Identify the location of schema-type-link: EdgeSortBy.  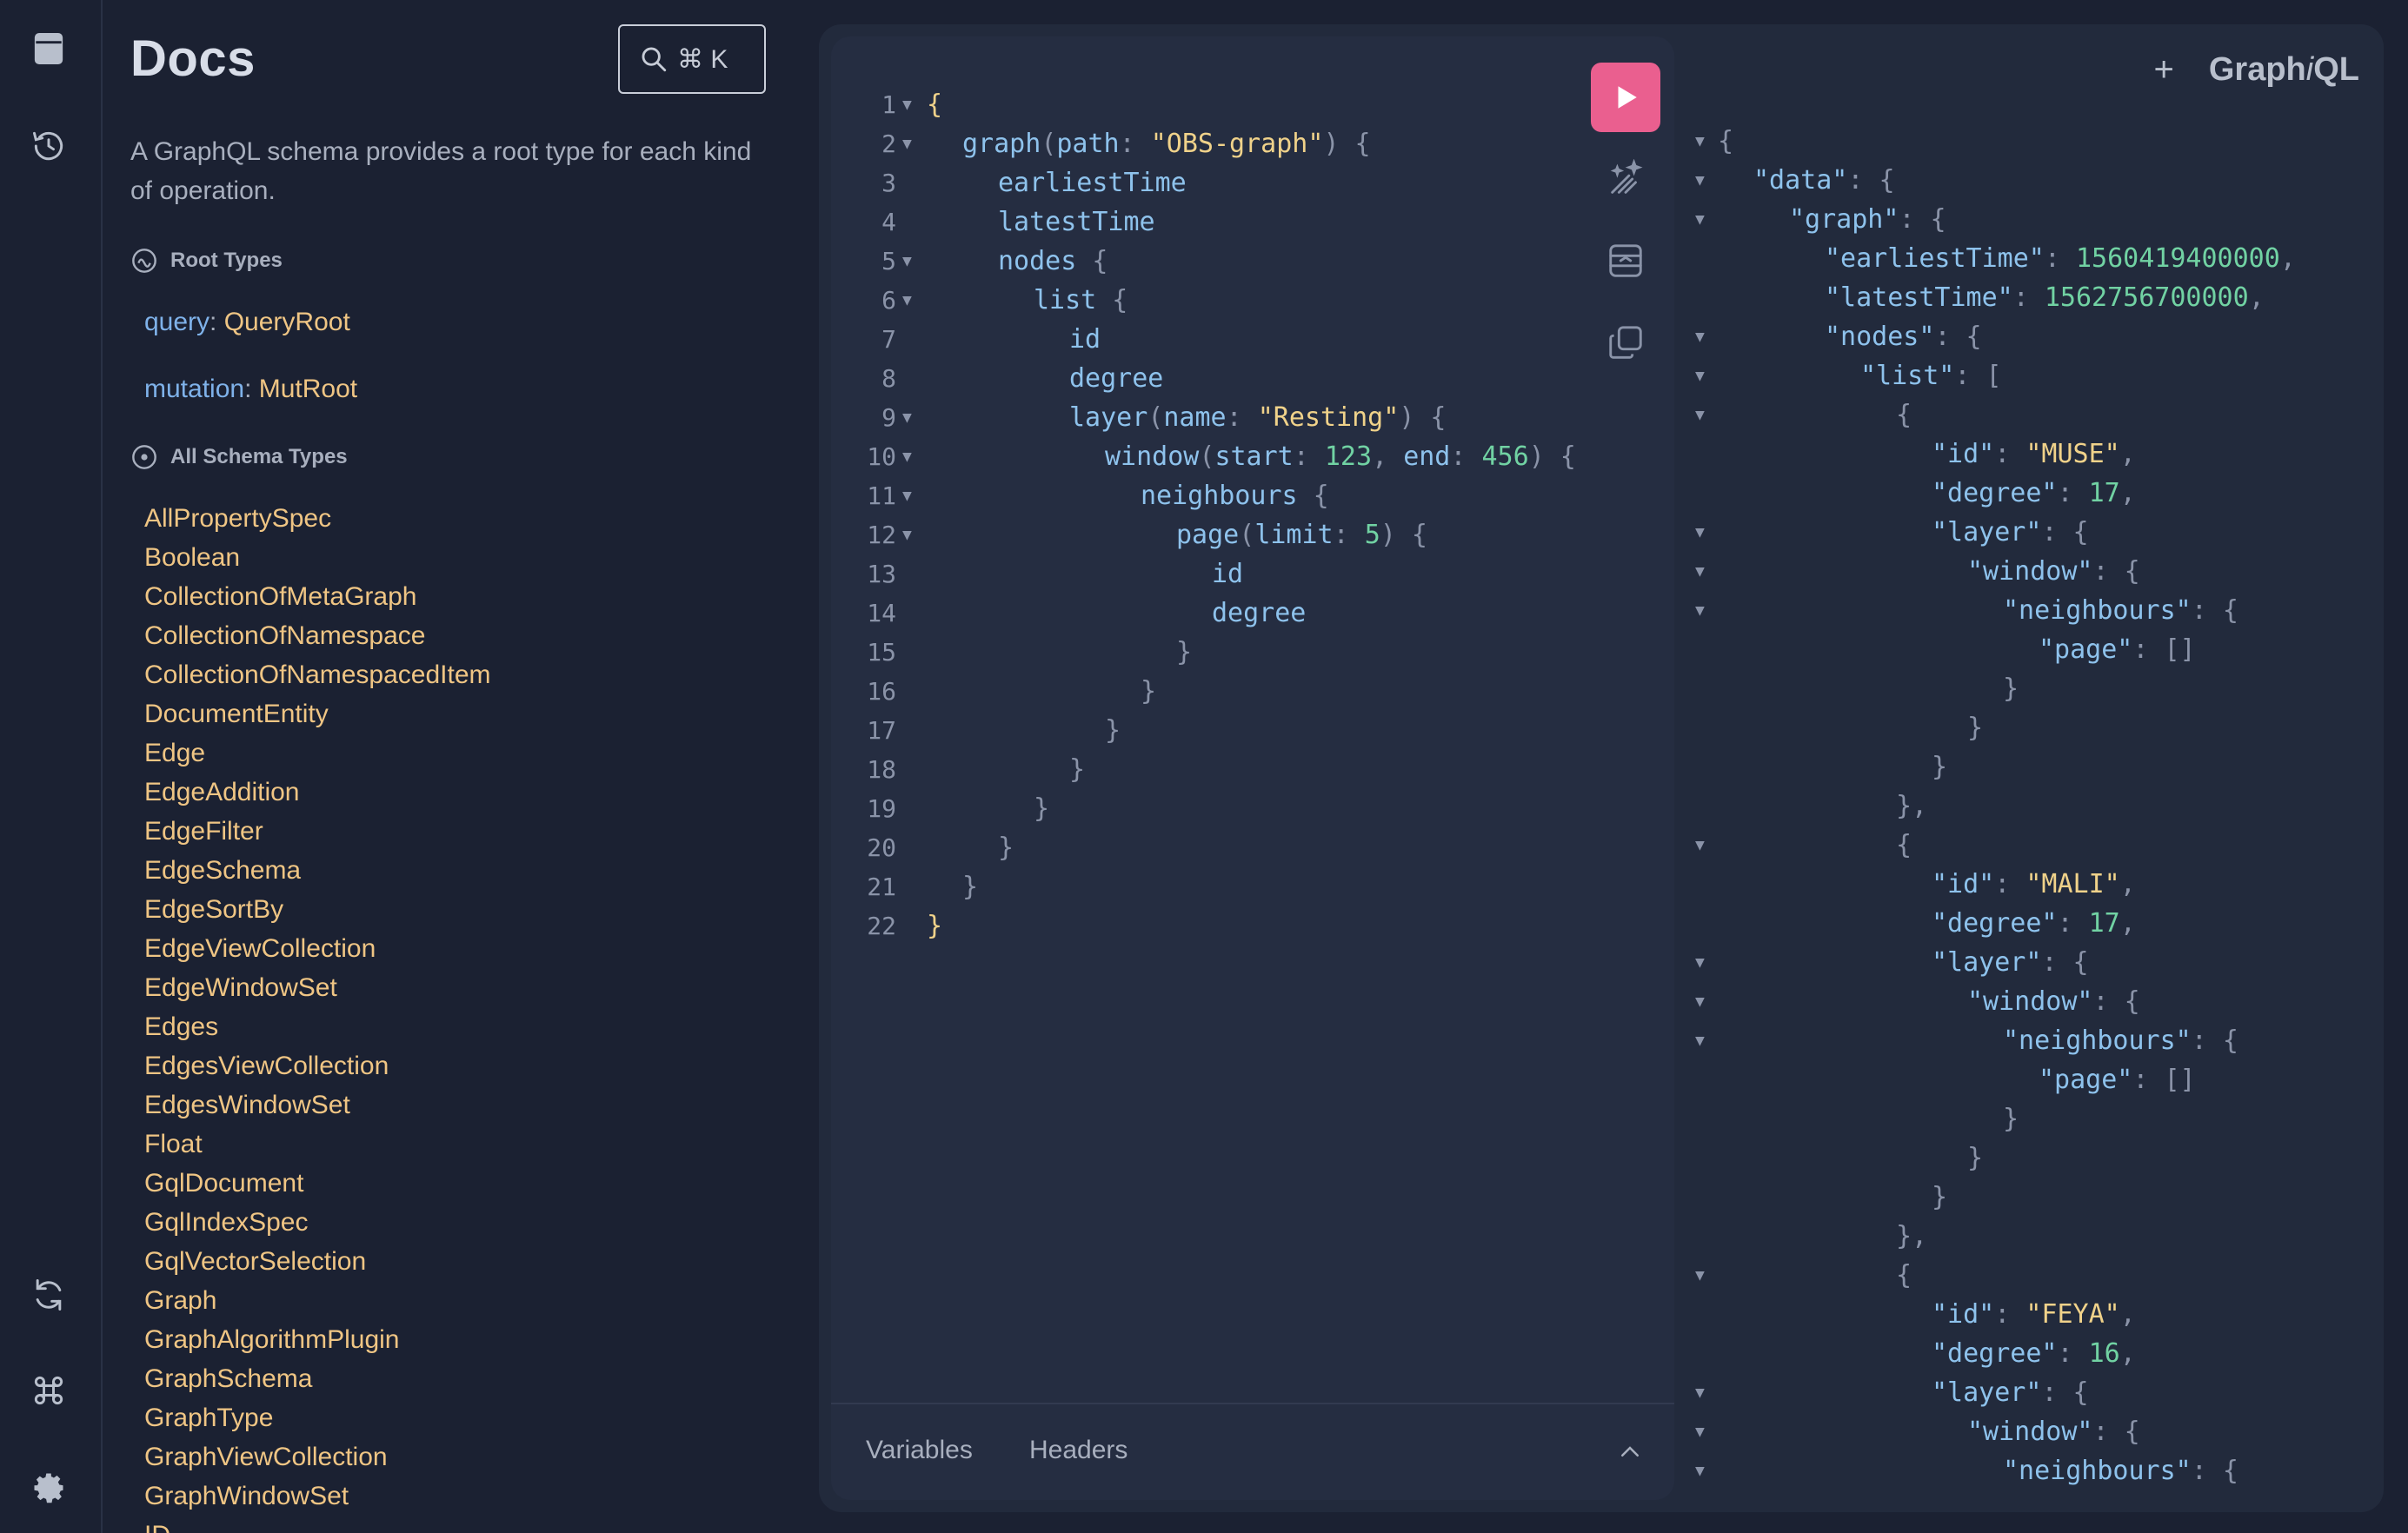
(317, 909).